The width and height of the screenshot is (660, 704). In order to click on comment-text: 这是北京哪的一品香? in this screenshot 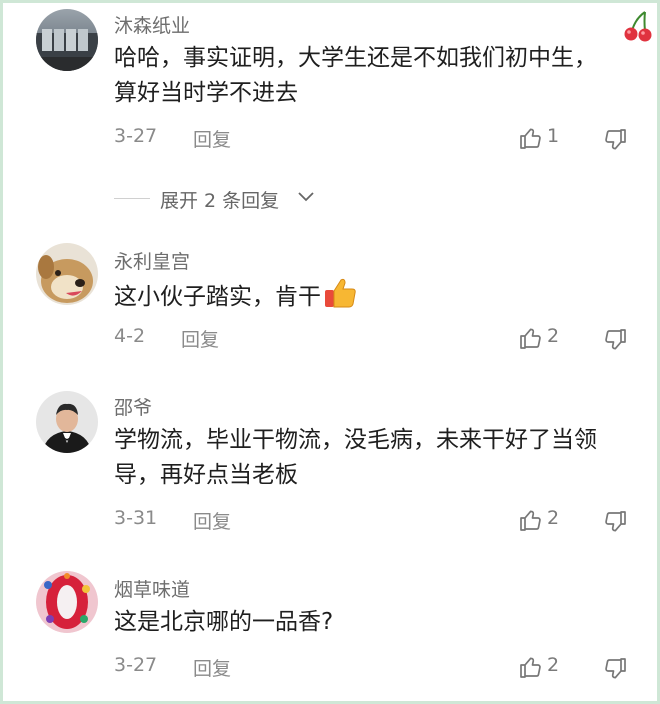, I will do `click(224, 622)`.